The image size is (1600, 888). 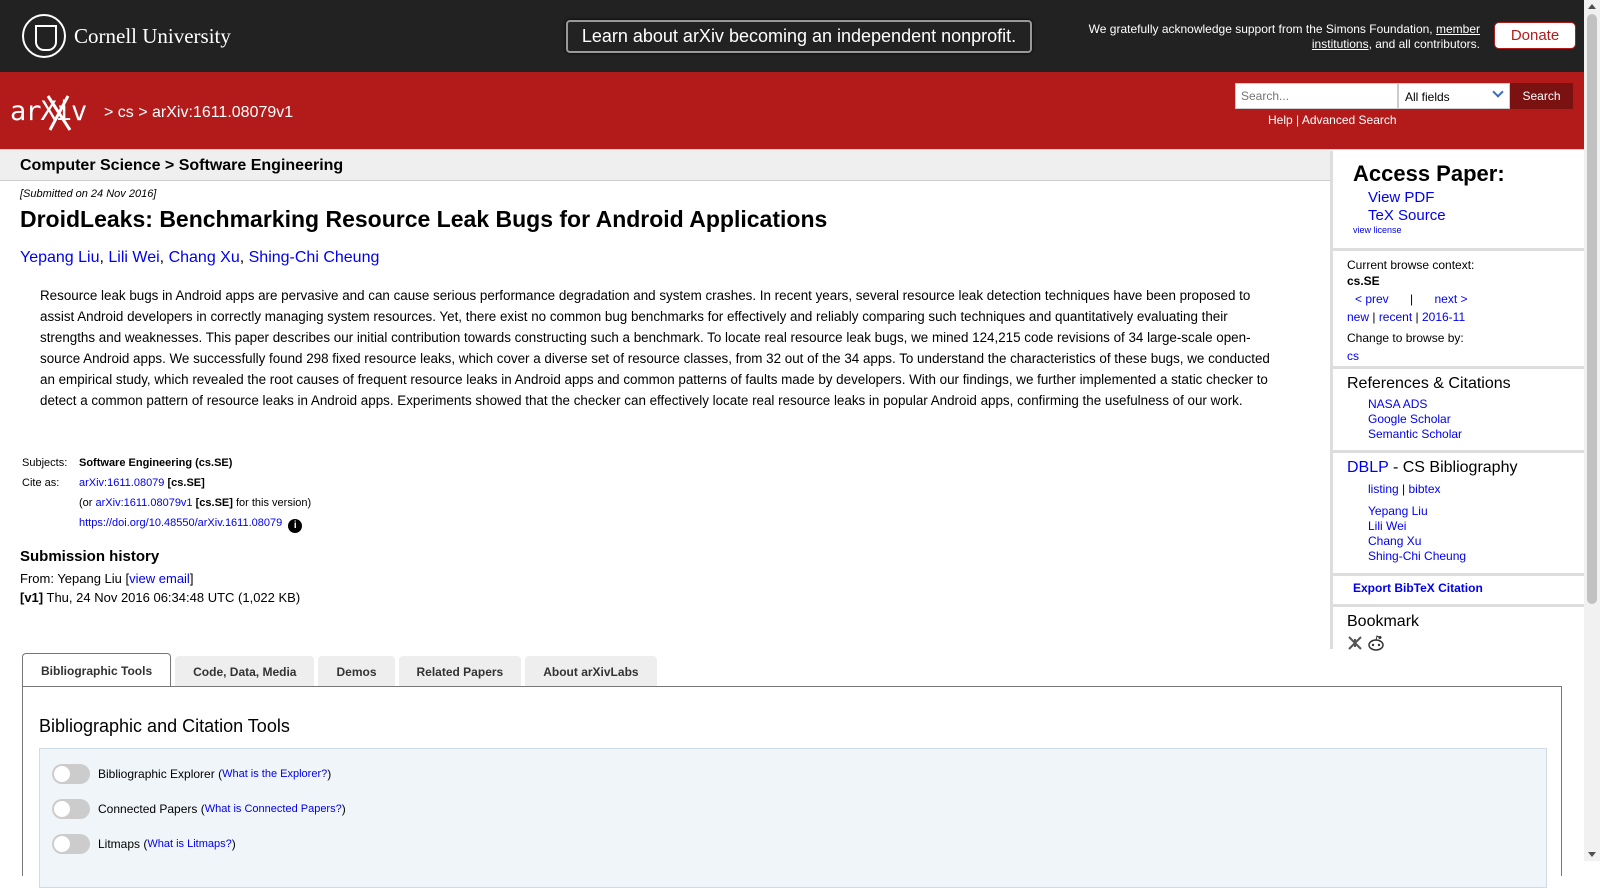 What do you see at coordinates (1535, 35) in the screenshot?
I see `donate-button: Donate` at bounding box center [1535, 35].